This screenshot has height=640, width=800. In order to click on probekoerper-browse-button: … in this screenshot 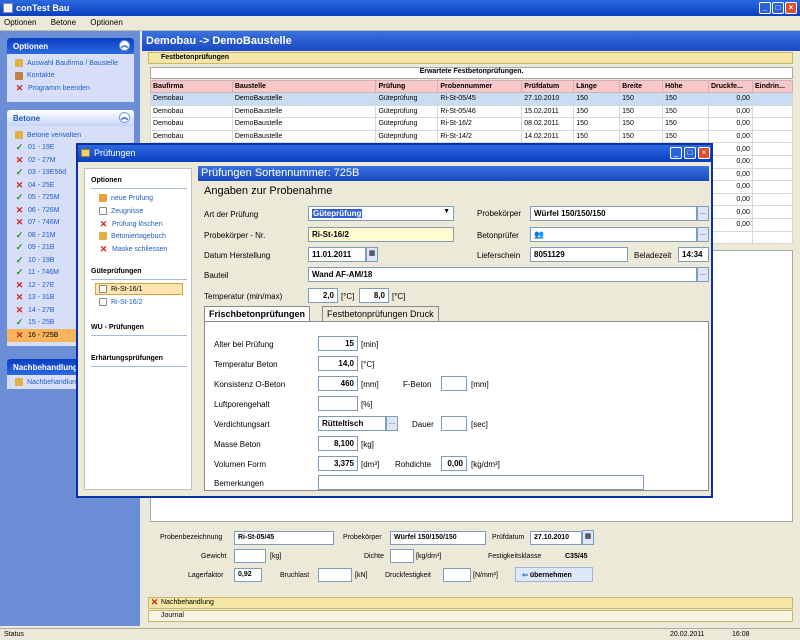, I will do `click(703, 213)`.